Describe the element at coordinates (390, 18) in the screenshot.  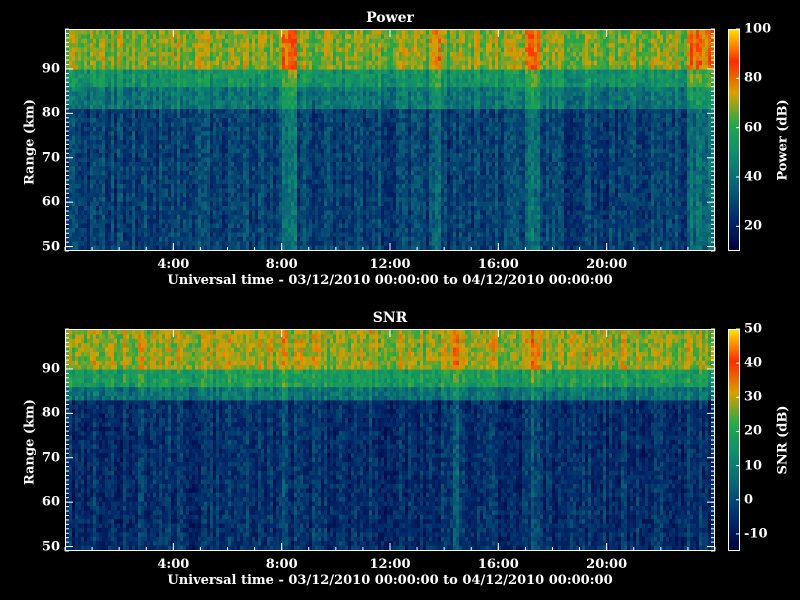
I see `chart-title: Power` at that location.